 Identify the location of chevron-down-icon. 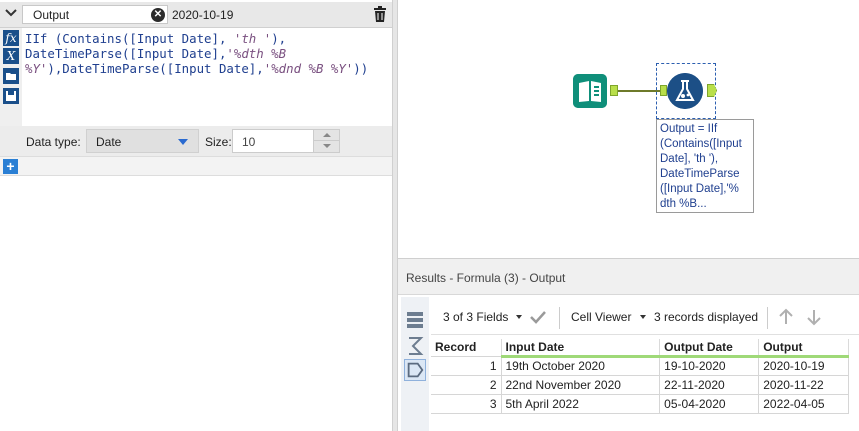
(11, 13).